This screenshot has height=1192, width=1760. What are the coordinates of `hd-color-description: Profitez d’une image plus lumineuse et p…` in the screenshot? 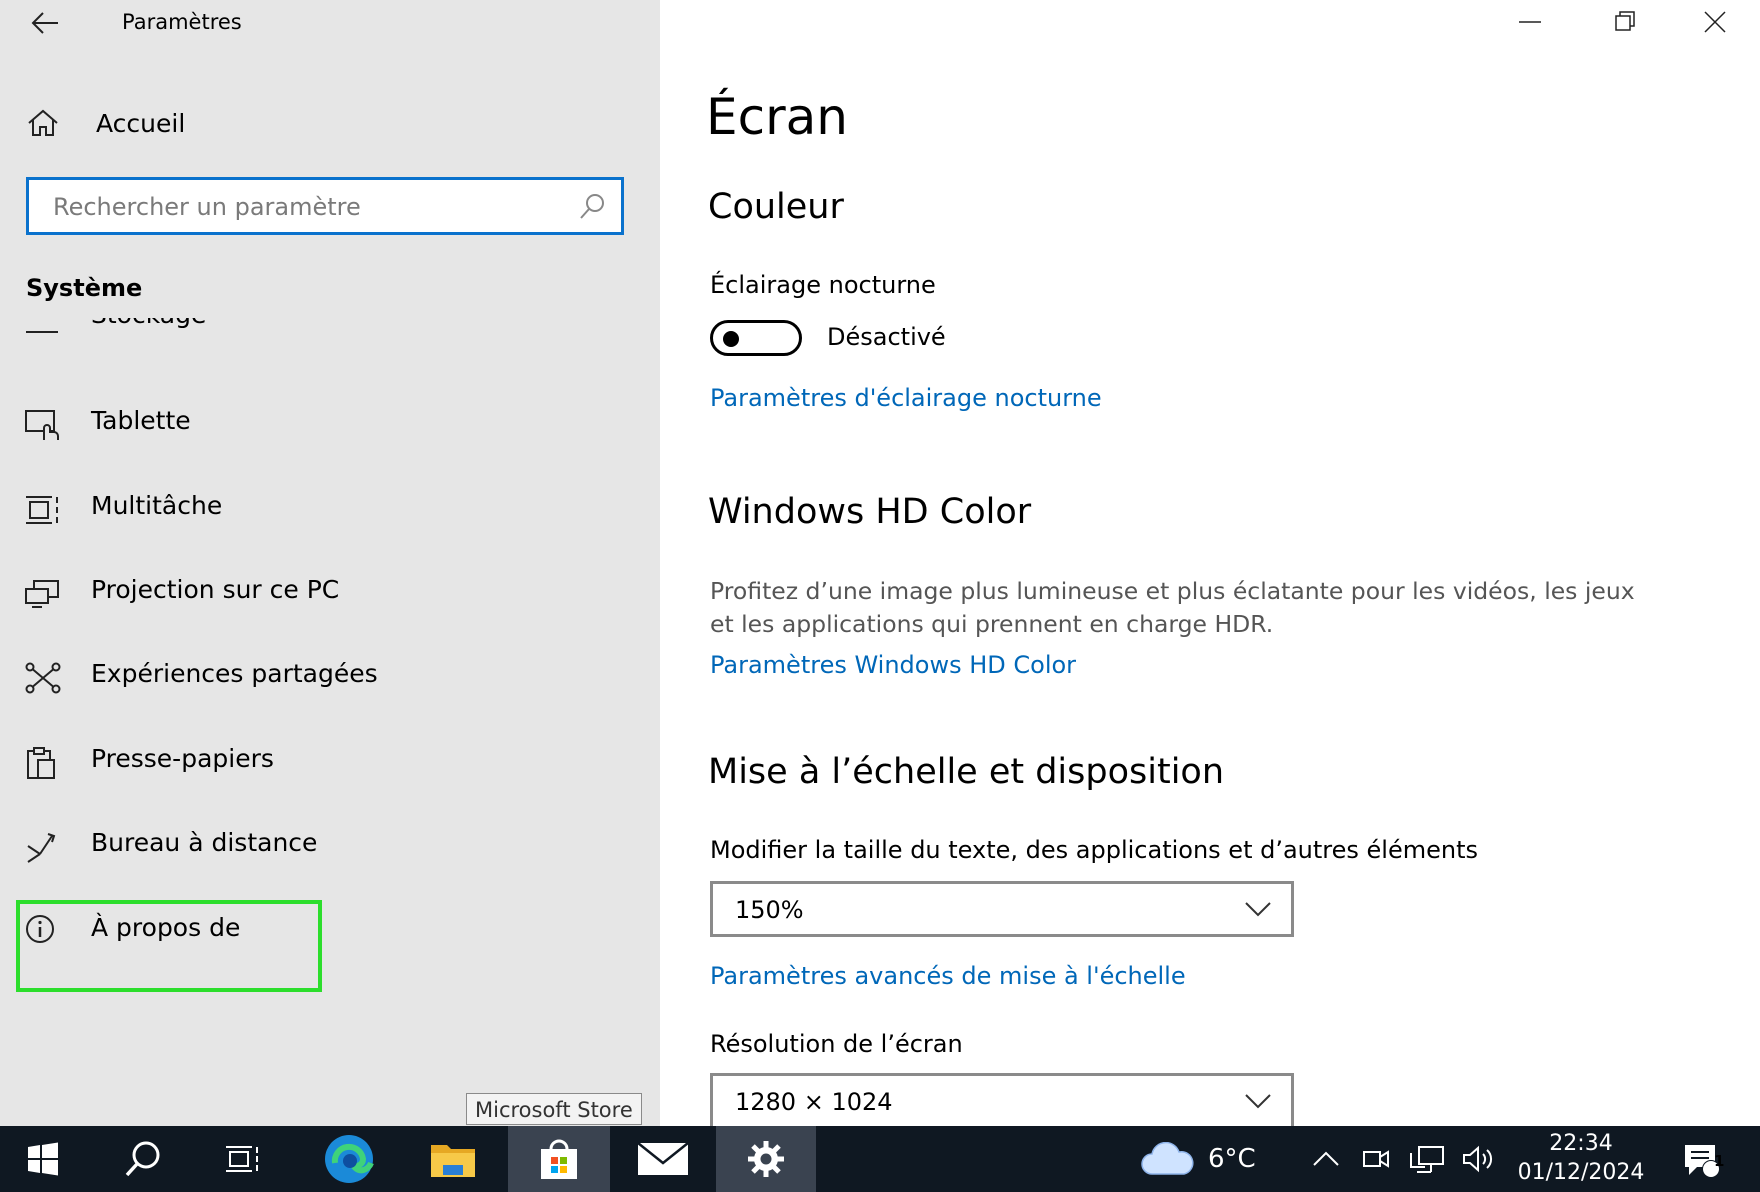 It's located at (1172, 607).